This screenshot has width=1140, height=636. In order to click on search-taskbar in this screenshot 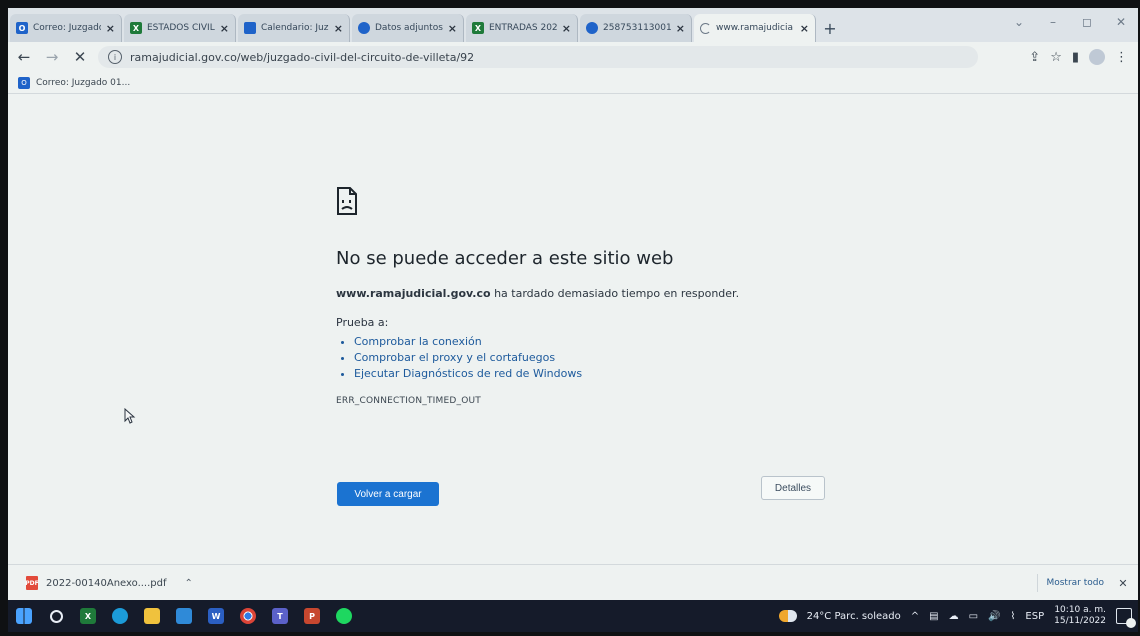, I will do `click(56, 616)`.